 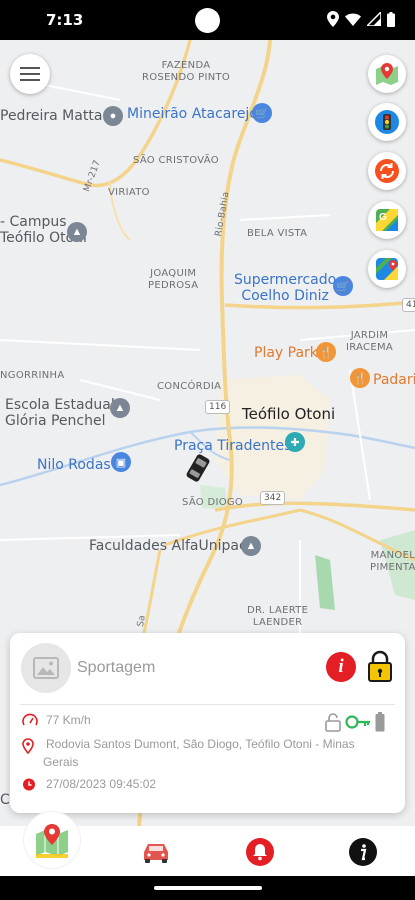 I want to click on map-place-play-park: Play Park, so click(x=286, y=353).